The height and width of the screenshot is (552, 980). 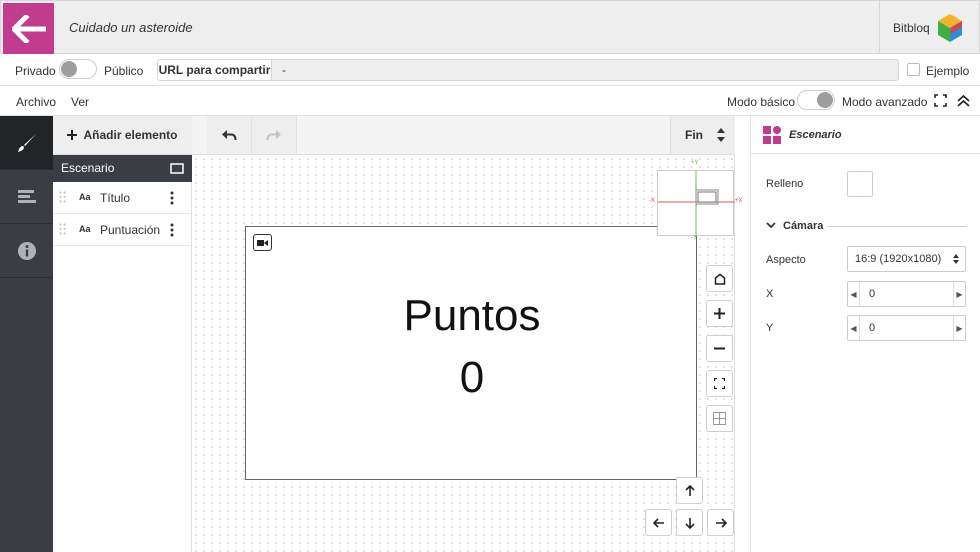 I want to click on grid-icon, so click(x=719, y=418).